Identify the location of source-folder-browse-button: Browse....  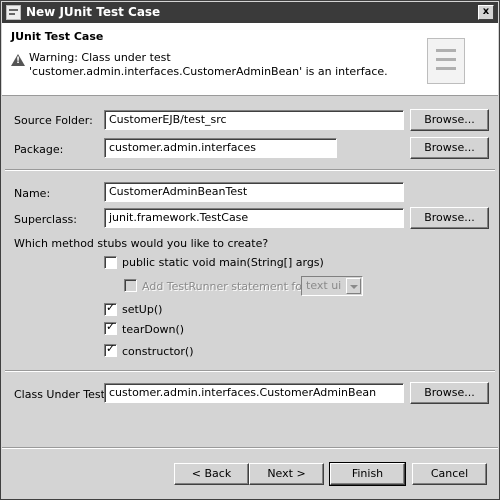
(449, 120).